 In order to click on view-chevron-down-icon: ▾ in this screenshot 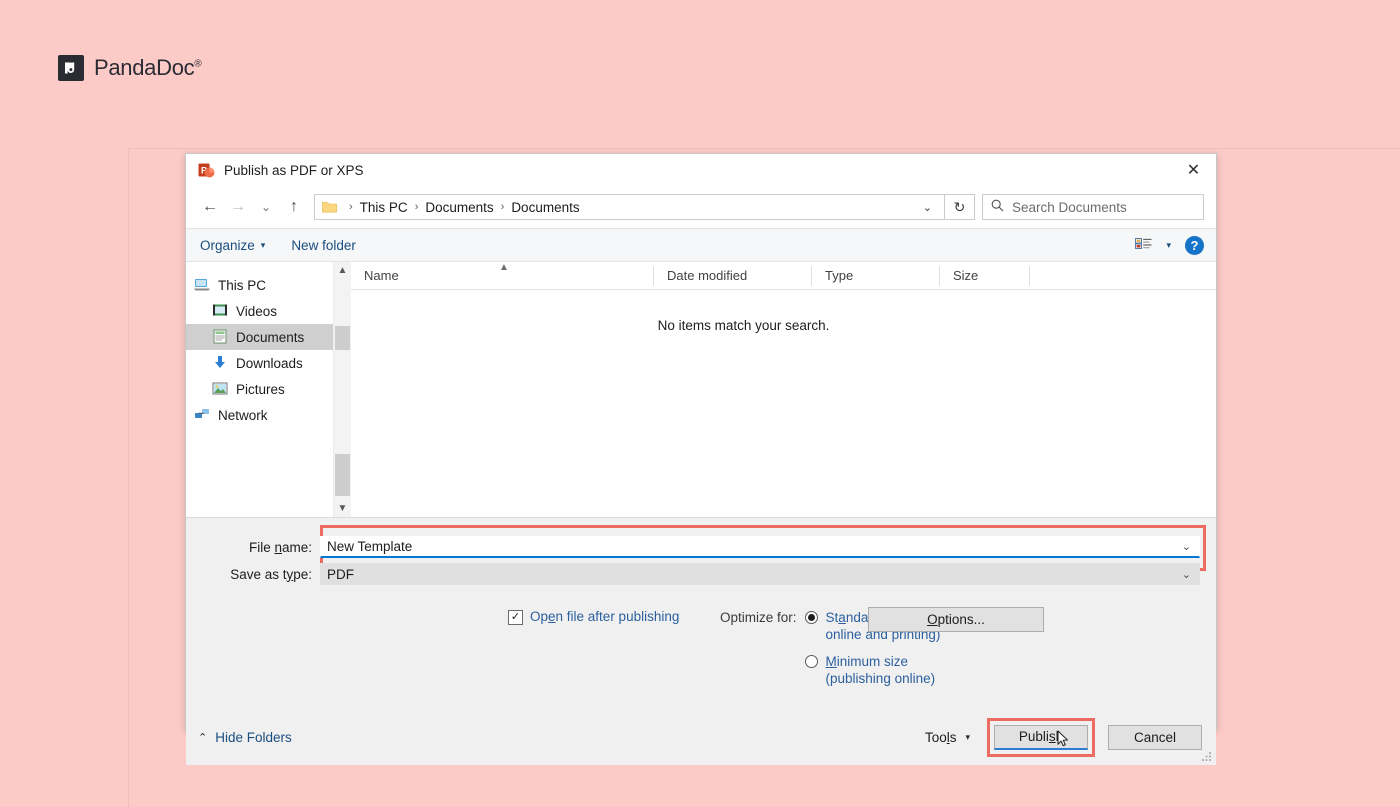, I will do `click(1168, 245)`.